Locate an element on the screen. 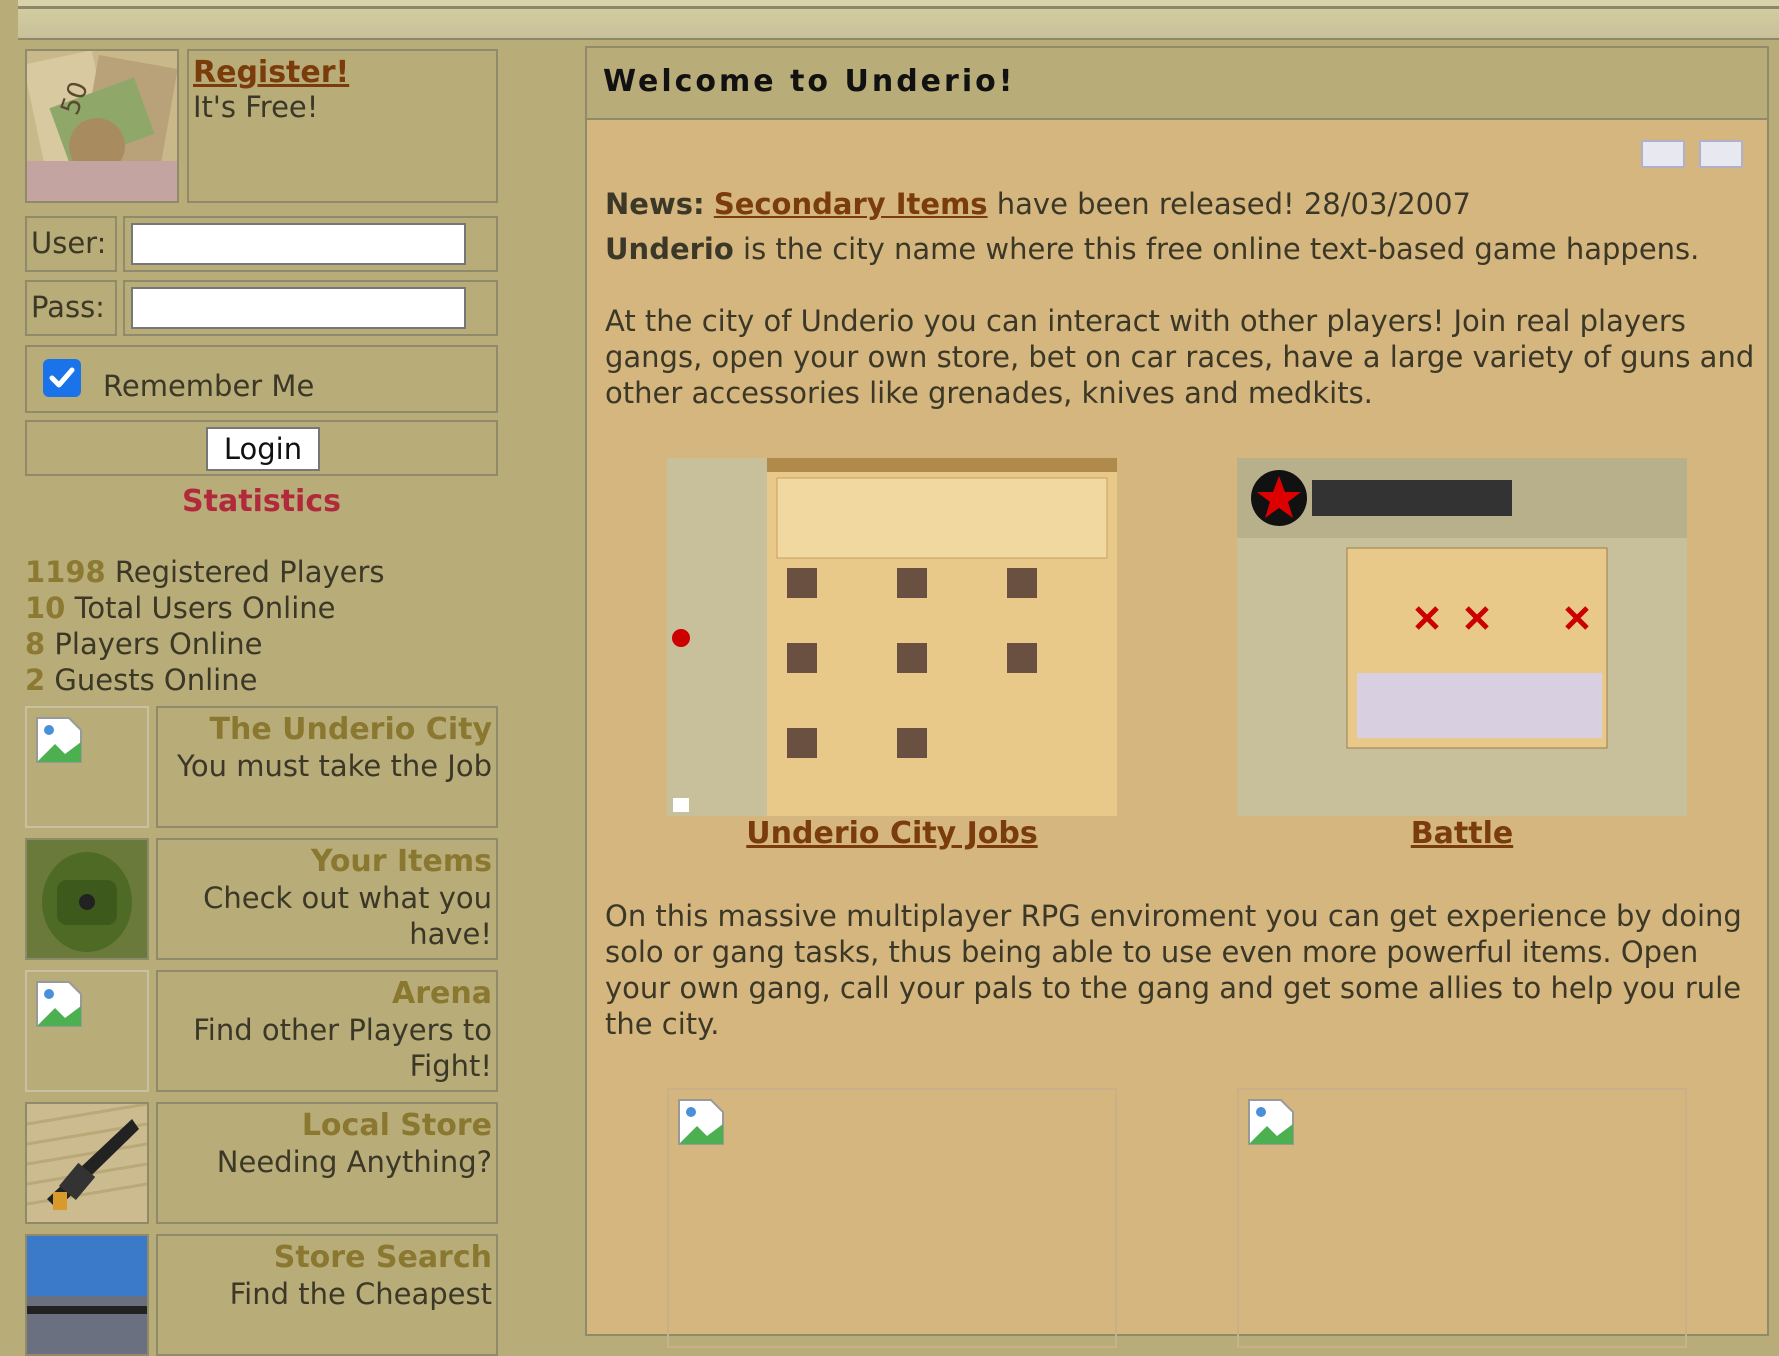  jobs-screenshot-caption: Underio City Jobs is located at coordinates (892, 833).